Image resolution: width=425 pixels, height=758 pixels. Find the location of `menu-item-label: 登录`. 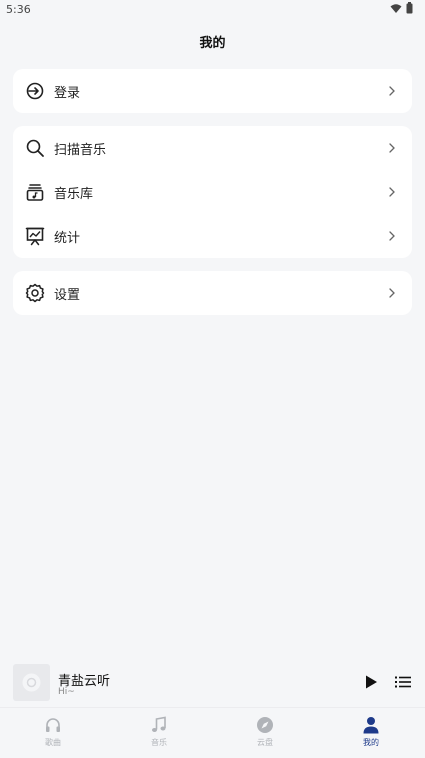

menu-item-label: 登录 is located at coordinates (67, 93).